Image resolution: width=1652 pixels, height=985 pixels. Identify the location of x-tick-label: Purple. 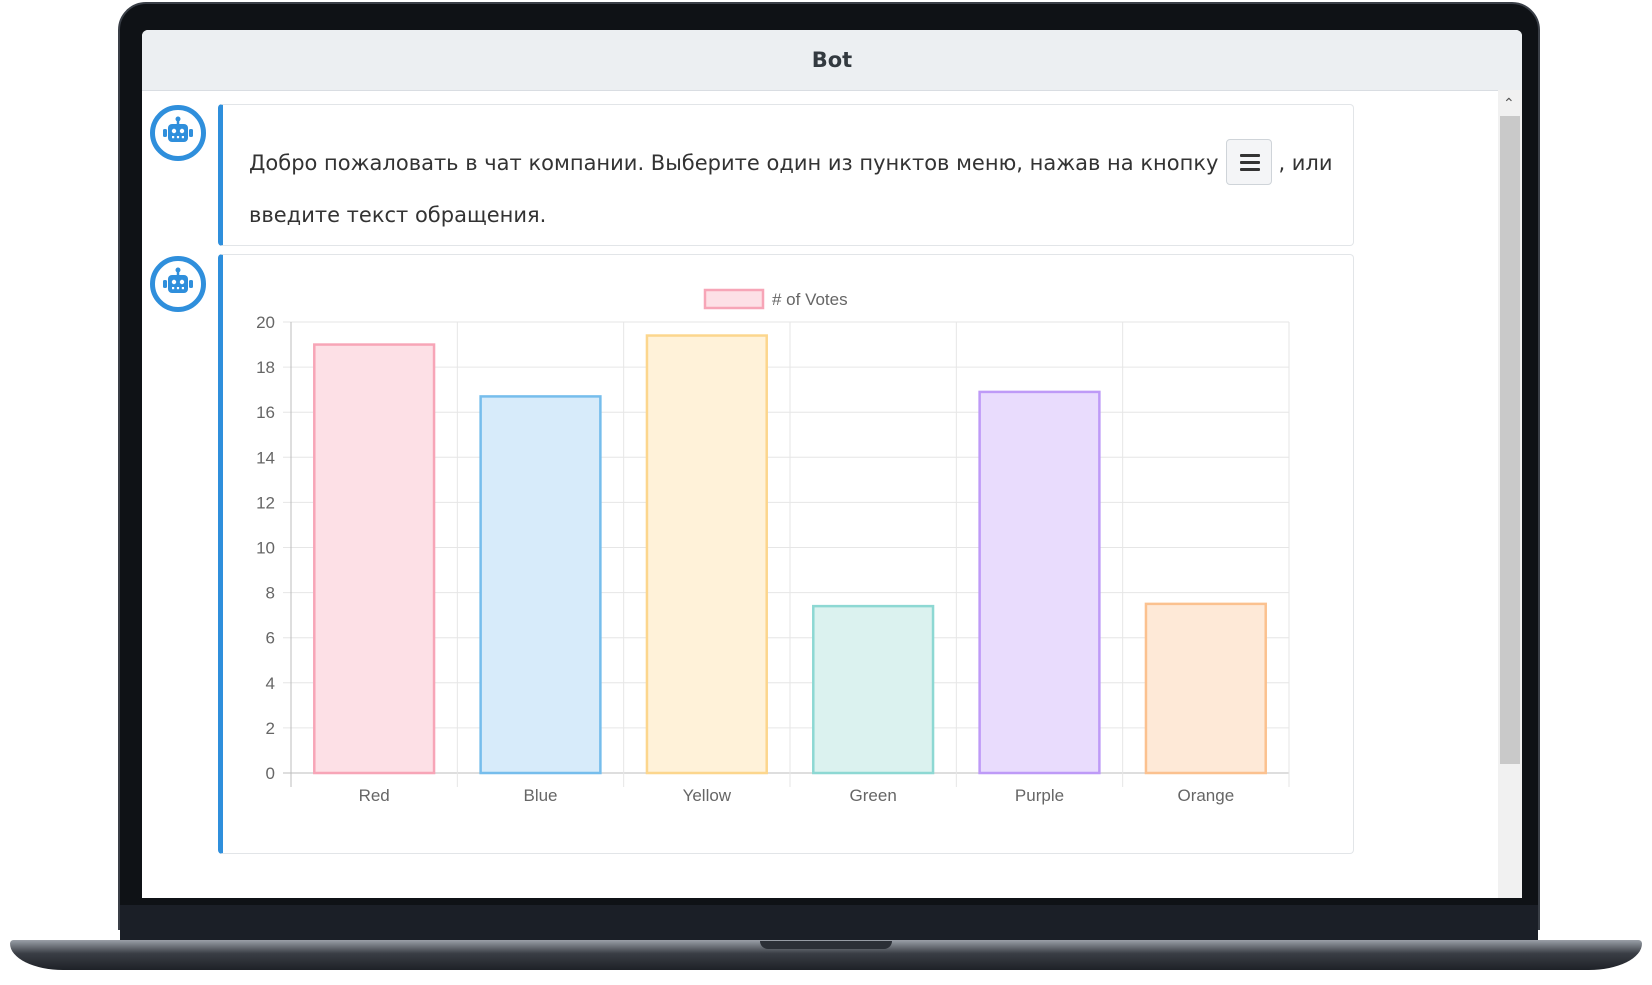
(1039, 795).